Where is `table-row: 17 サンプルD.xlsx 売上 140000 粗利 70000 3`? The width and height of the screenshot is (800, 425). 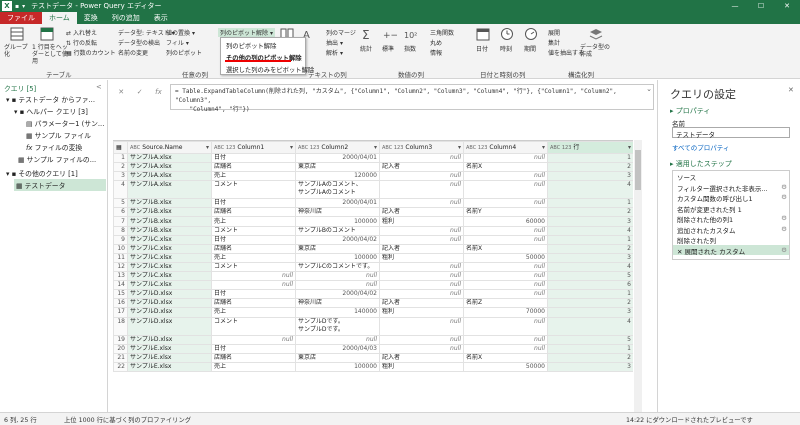 table-row: 17 サンプルD.xlsx 売上 140000 粗利 70000 3 is located at coordinates (373, 312).